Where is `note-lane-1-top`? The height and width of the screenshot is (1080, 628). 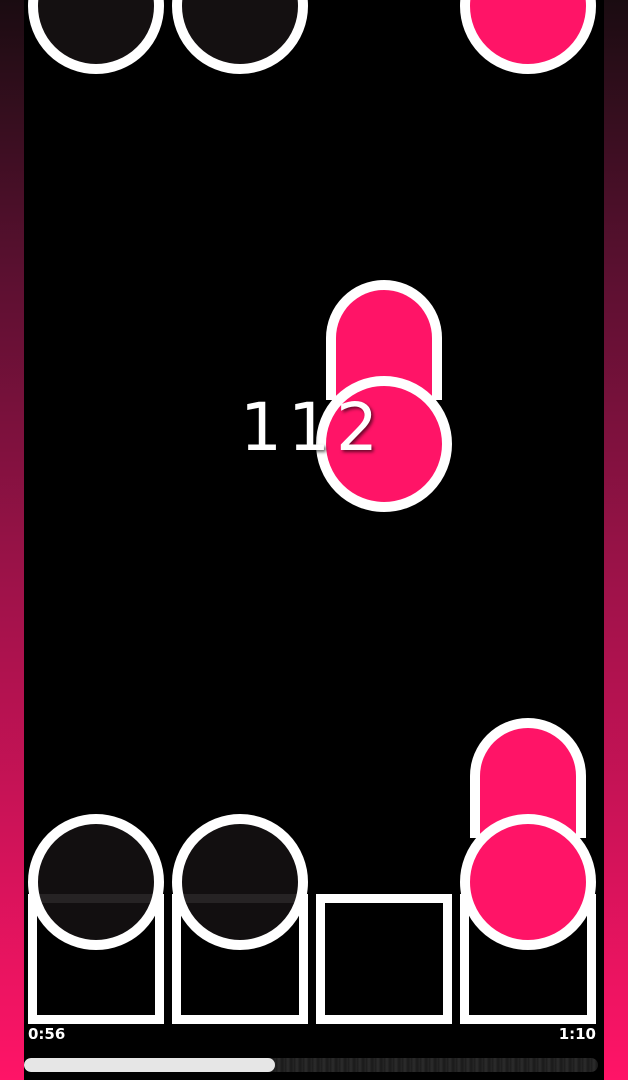 note-lane-1-top is located at coordinates (96, 37).